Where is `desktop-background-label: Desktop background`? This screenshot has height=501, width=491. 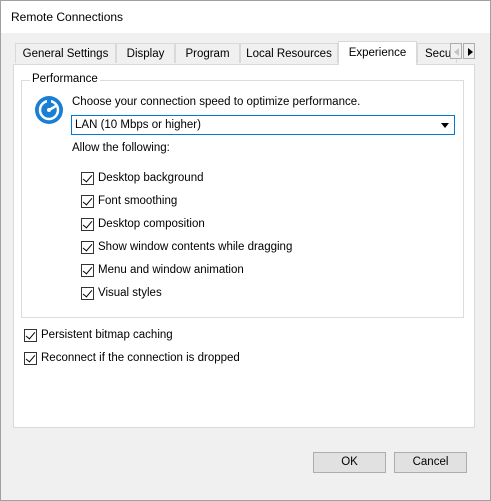 desktop-background-label: Desktop background is located at coordinates (151, 178).